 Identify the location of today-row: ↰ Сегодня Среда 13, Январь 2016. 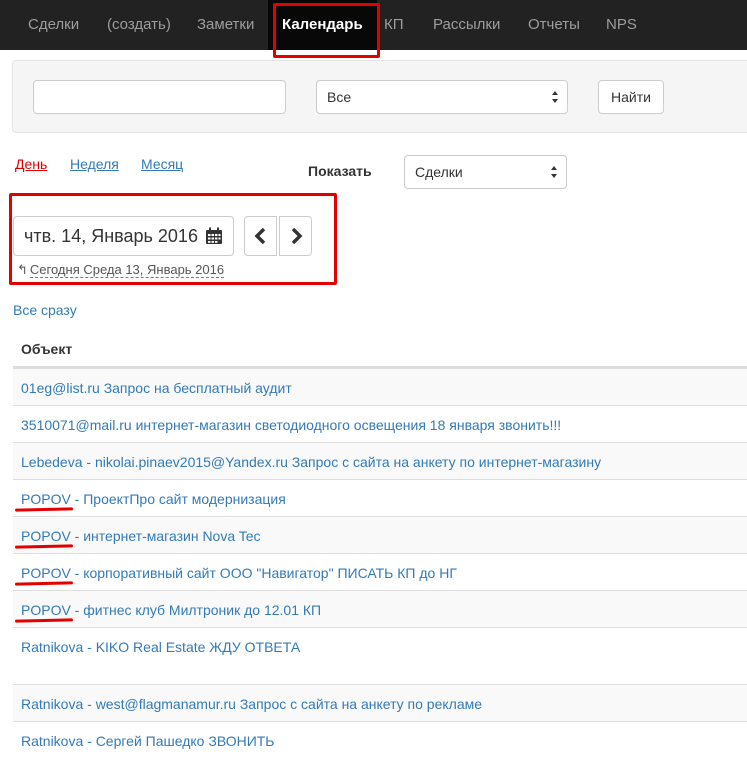
(121, 270).